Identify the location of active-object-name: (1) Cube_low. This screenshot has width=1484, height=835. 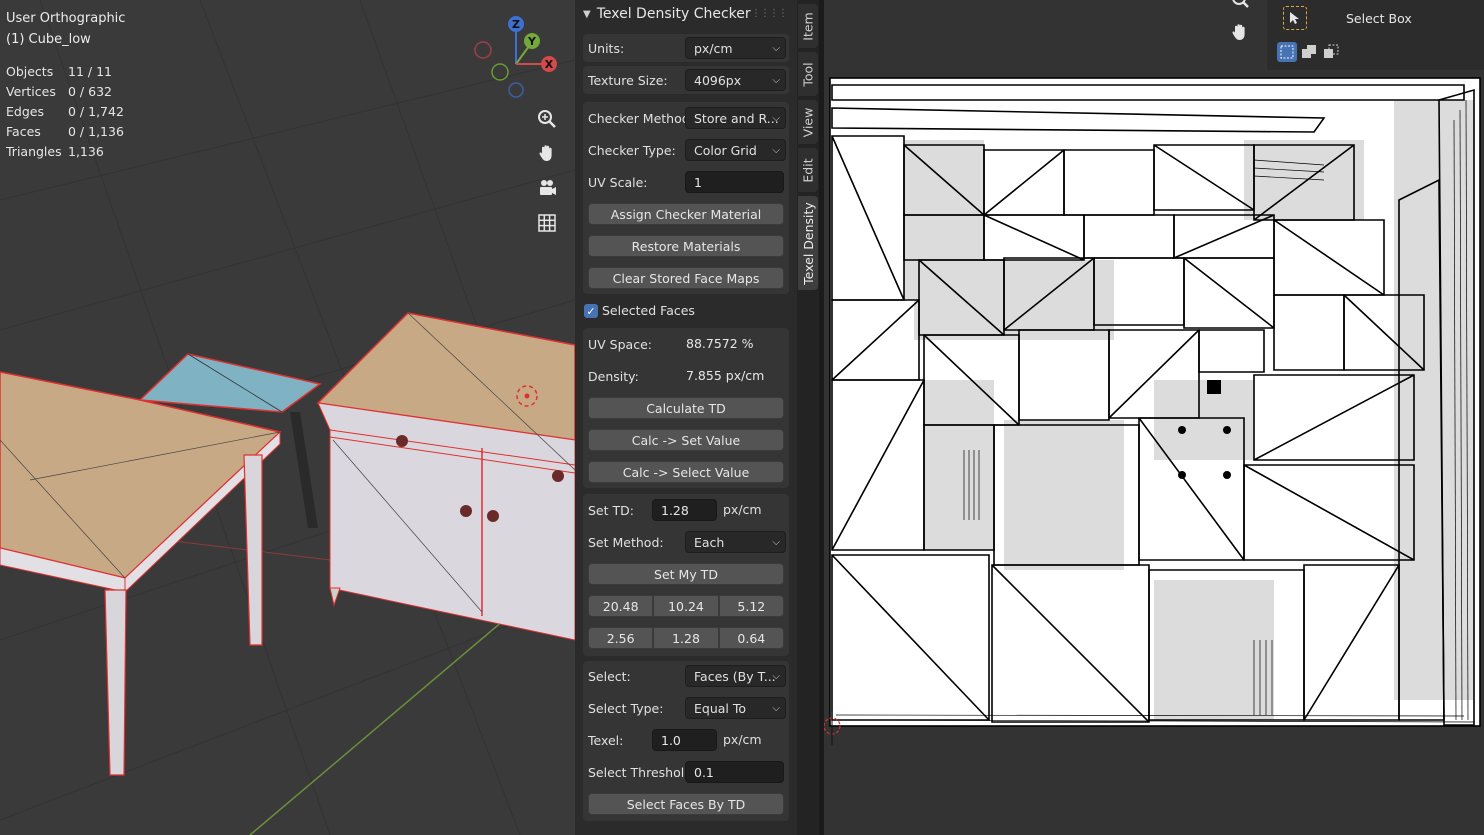
(48, 39).